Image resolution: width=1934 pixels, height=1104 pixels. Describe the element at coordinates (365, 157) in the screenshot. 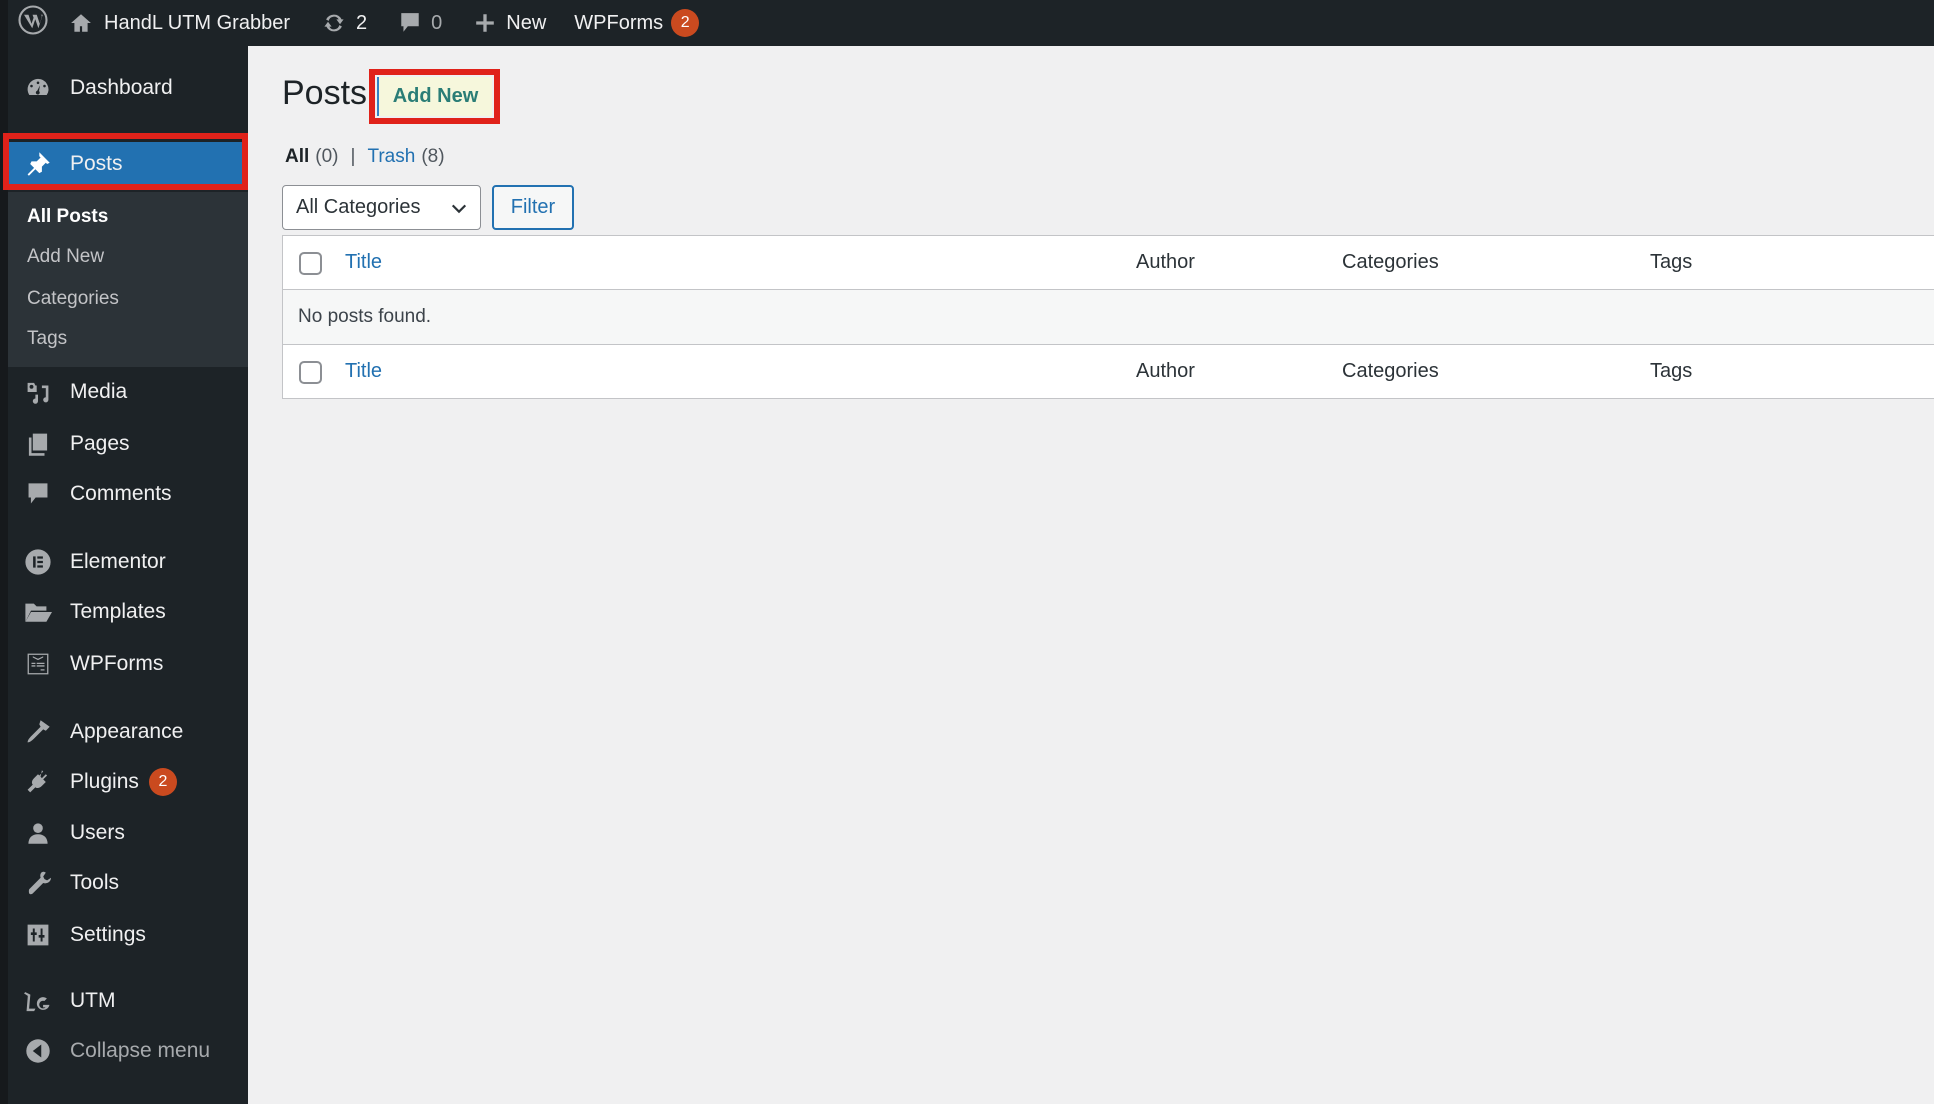

I see `post-status-views: All (0) | Trash (8)` at that location.